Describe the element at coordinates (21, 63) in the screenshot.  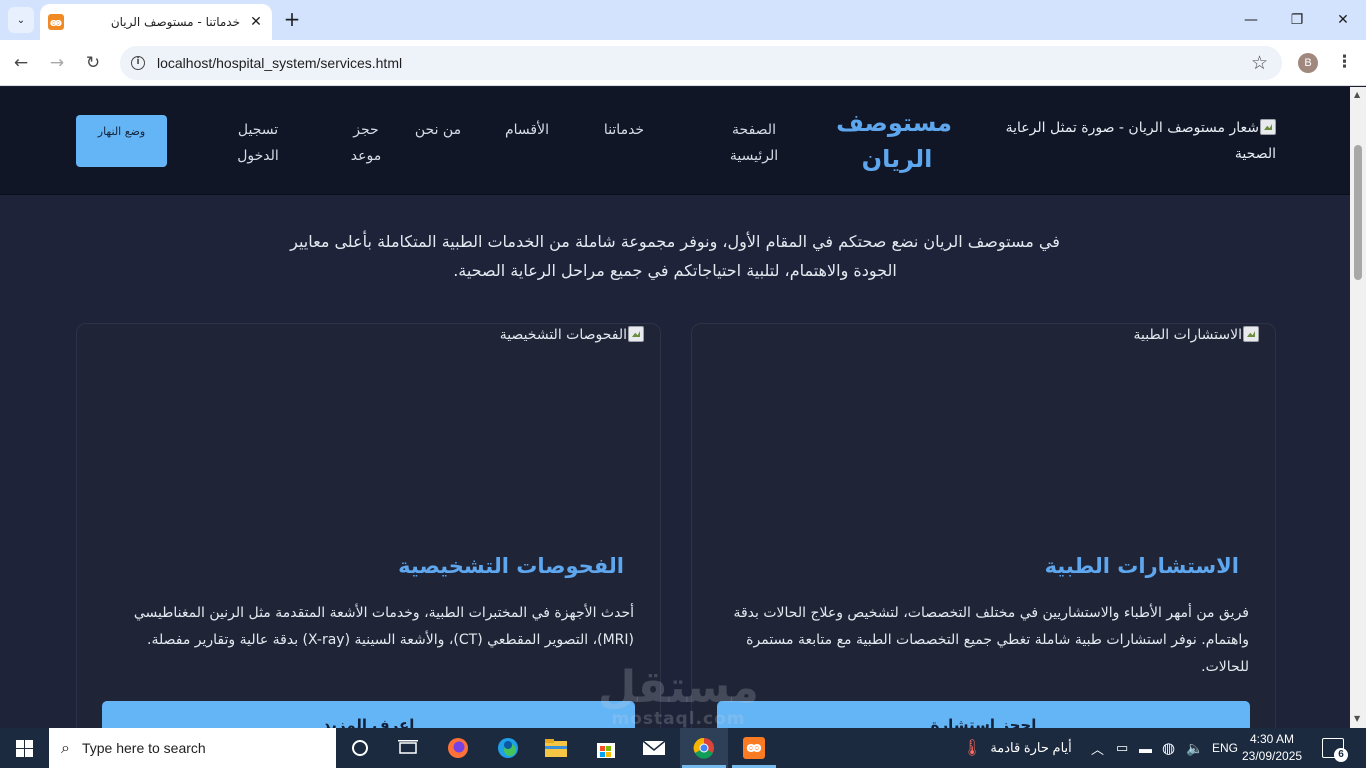
I see `back-button: ←` at that location.